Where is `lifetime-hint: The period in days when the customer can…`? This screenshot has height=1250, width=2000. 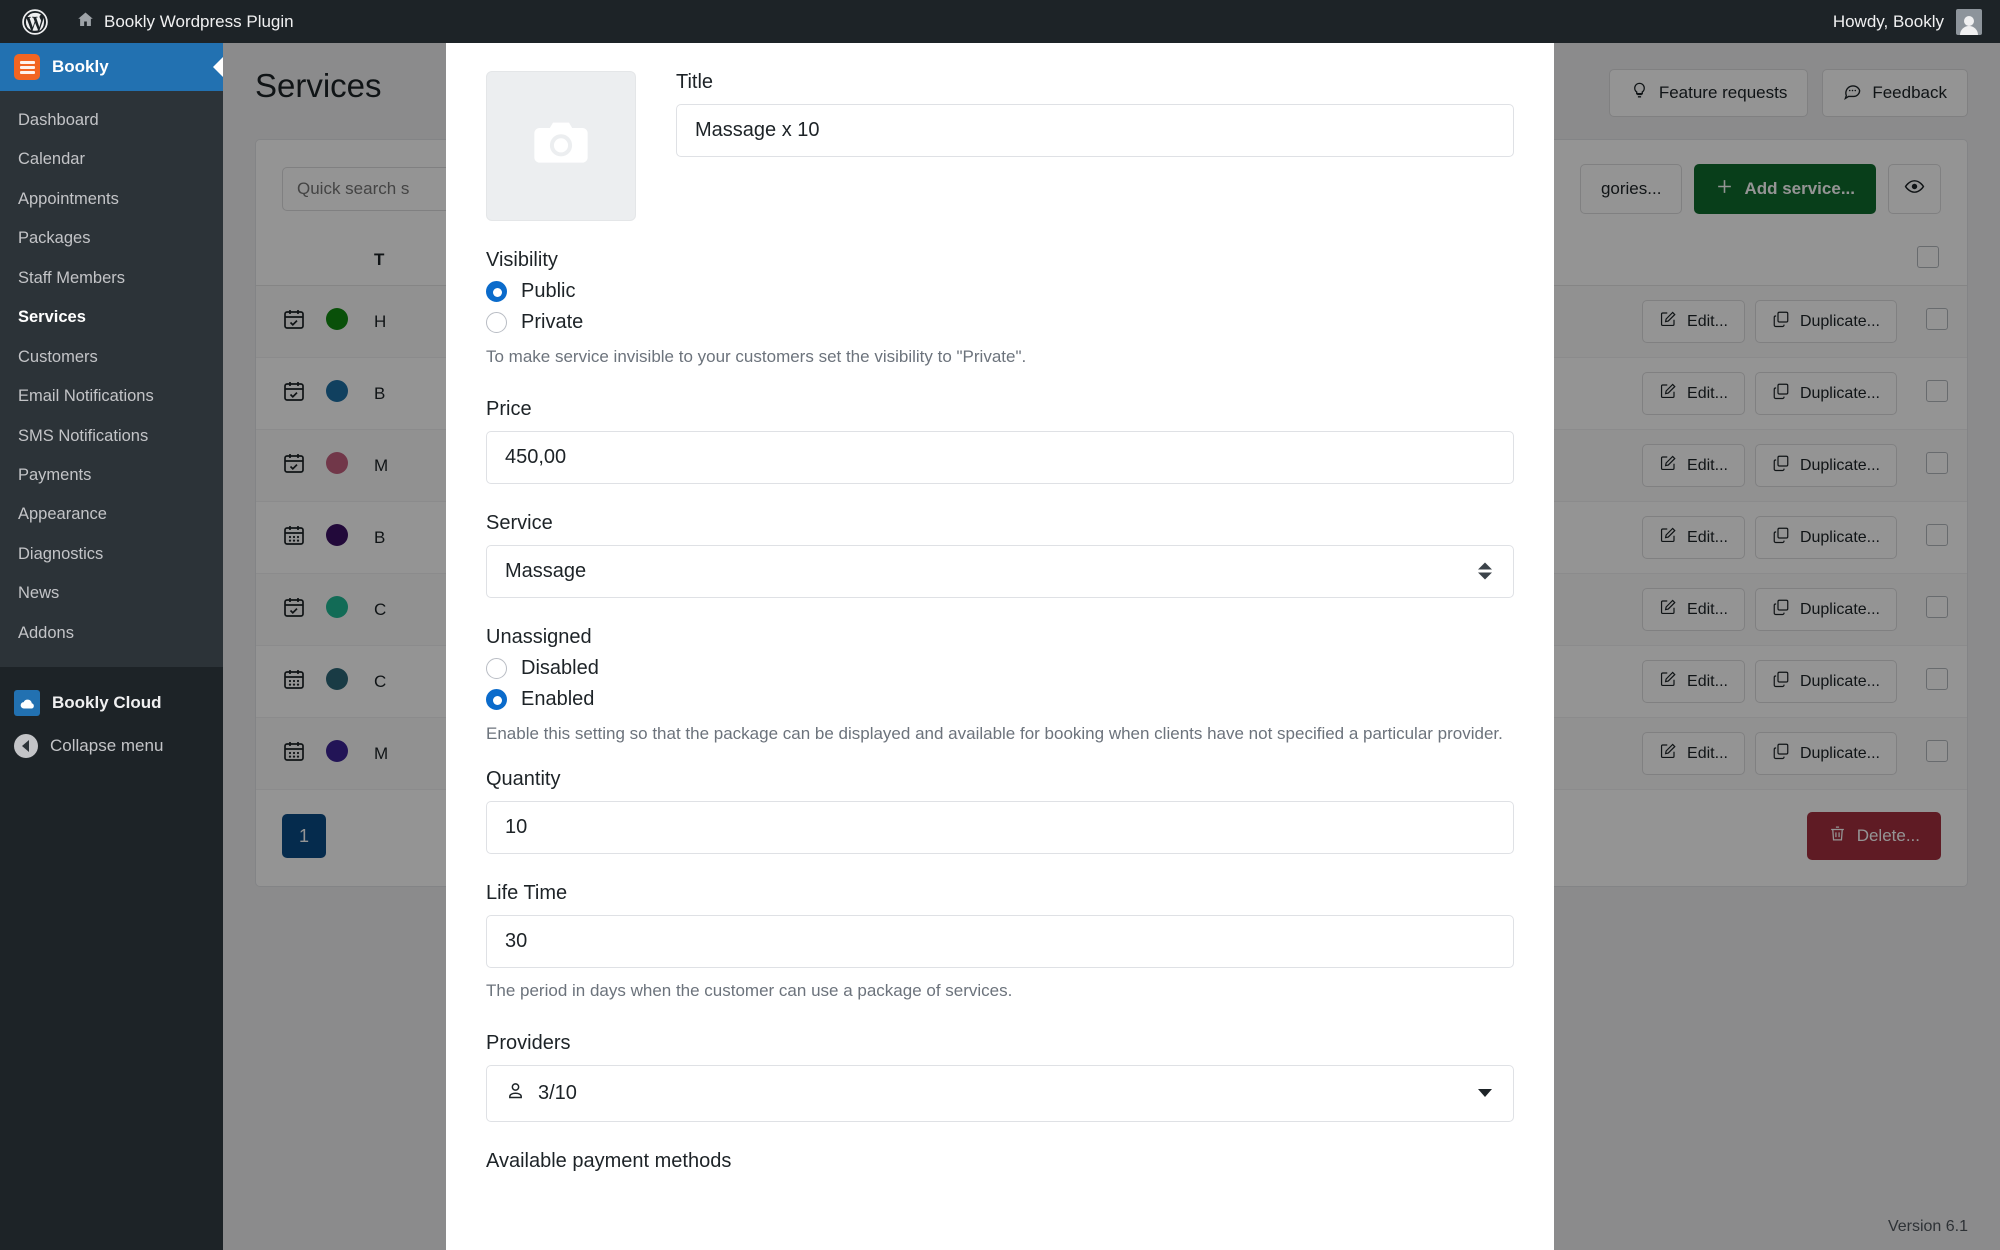 lifetime-hint: The period in days when the customer can… is located at coordinates (749, 990).